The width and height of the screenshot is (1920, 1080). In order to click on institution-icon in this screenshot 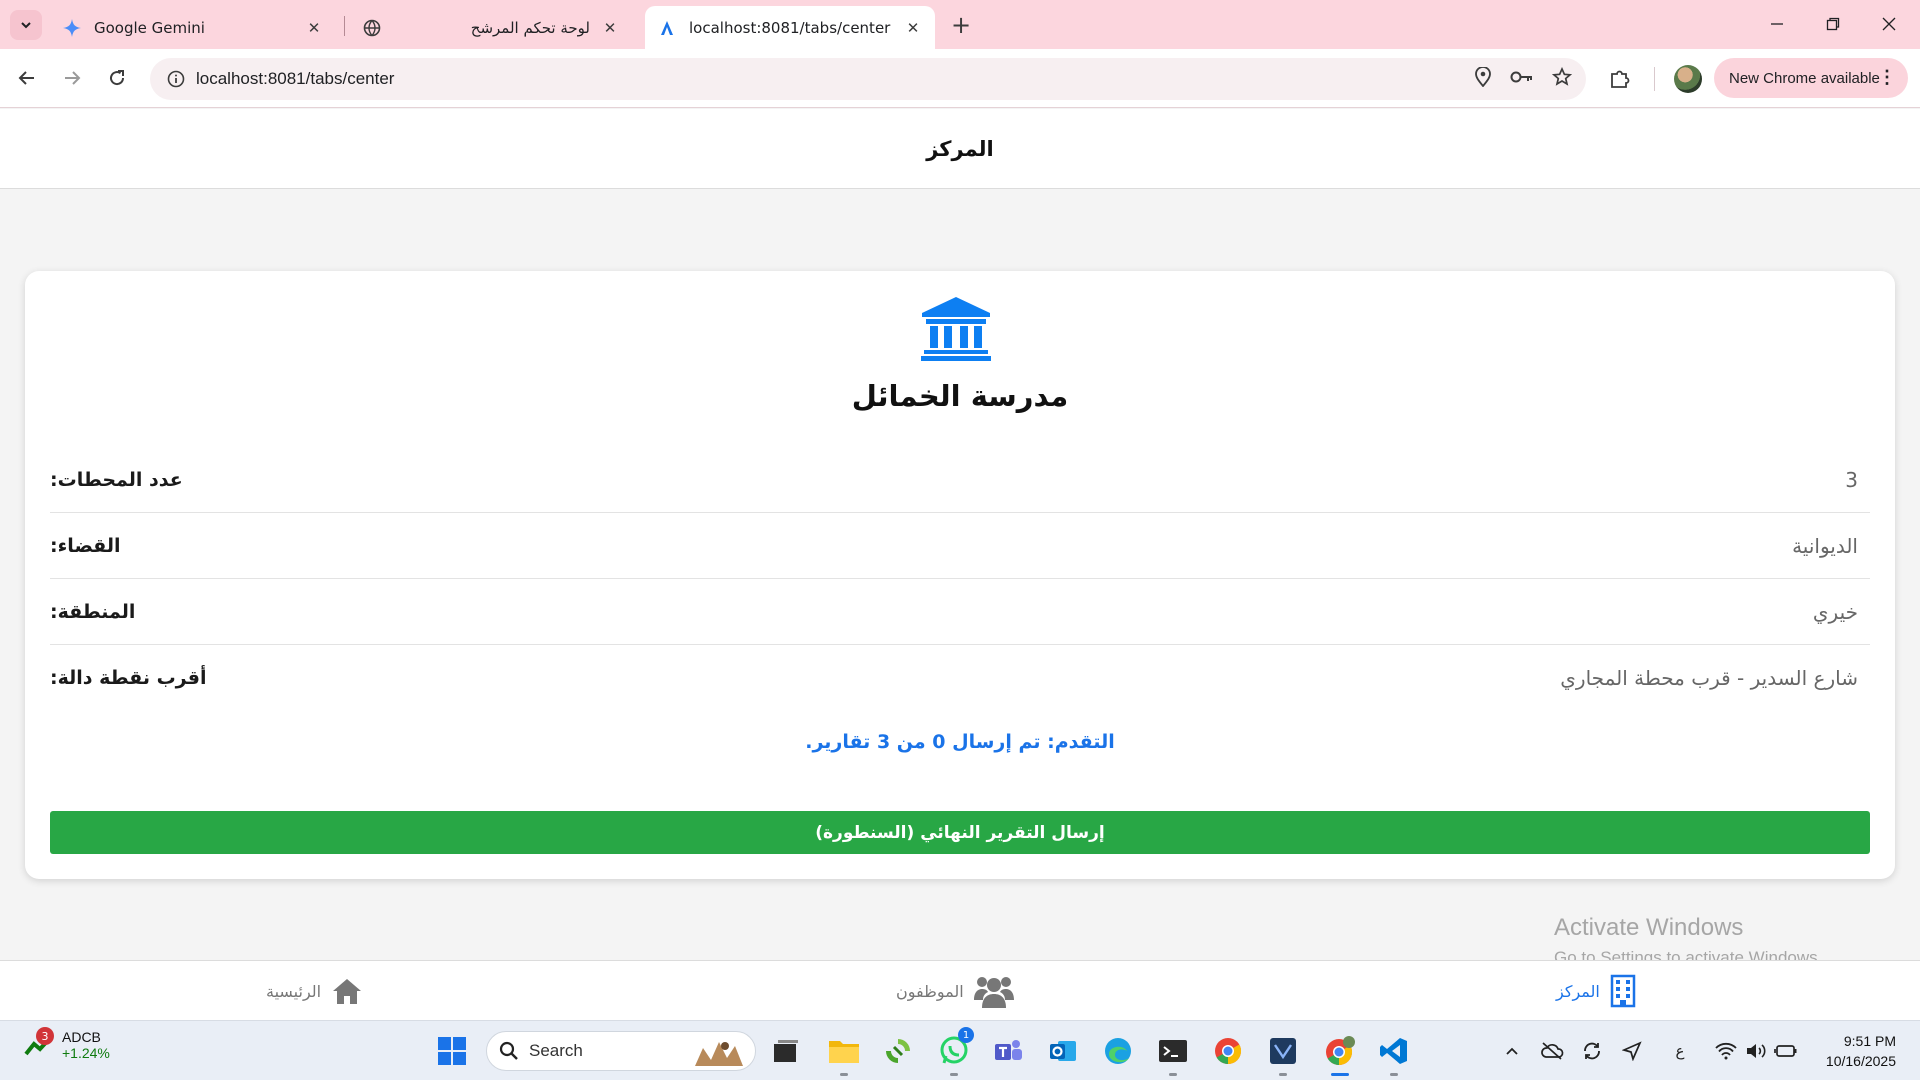, I will do `click(956, 329)`.